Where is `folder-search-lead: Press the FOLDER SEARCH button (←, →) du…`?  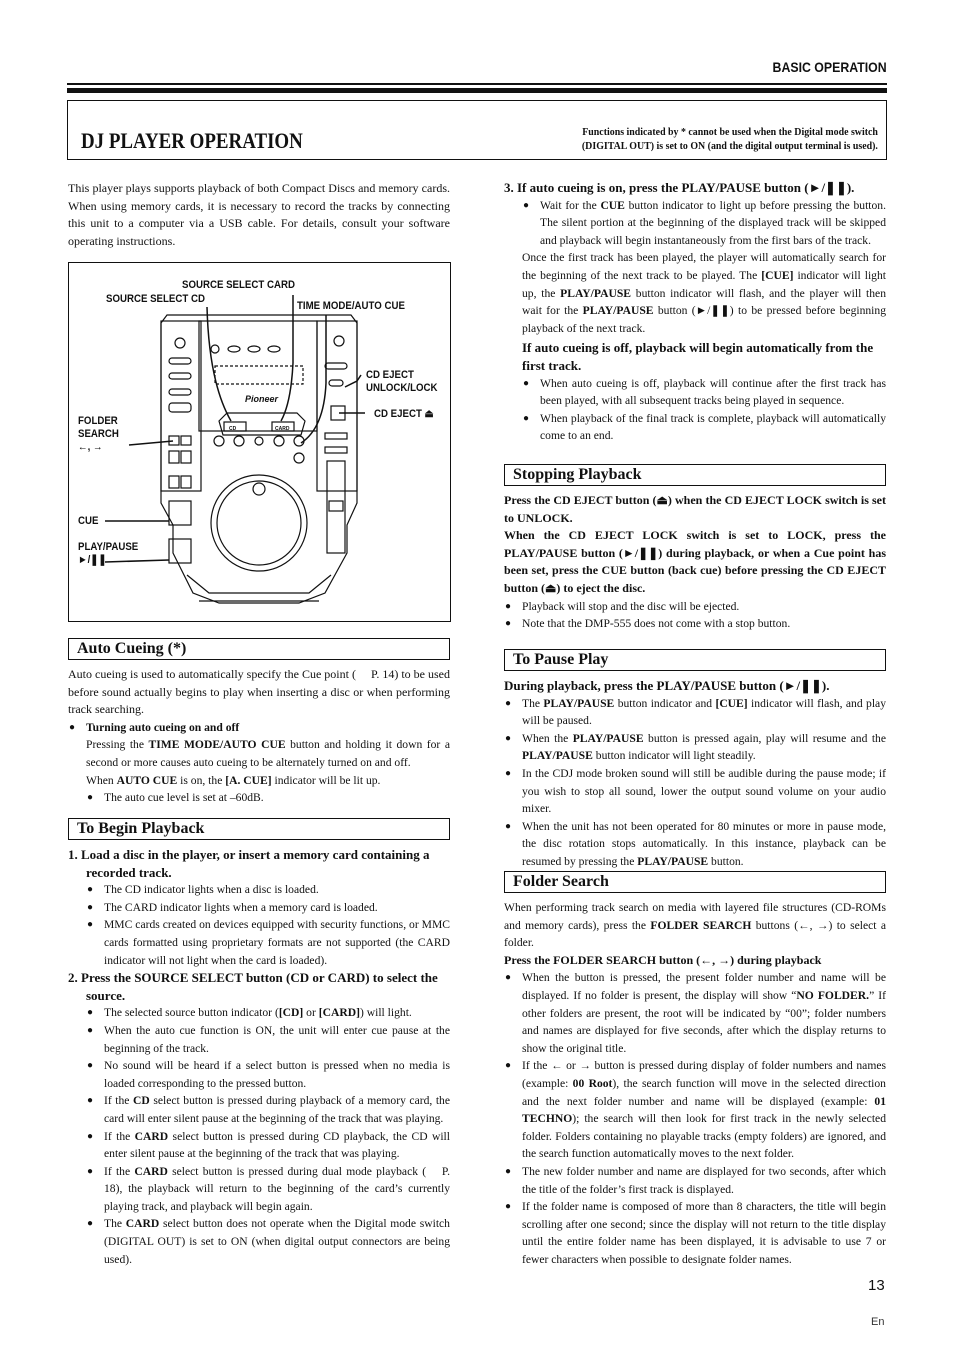
folder-search-lead: Press the FOLDER SEARCH button (←, →) du… is located at coordinates (663, 959).